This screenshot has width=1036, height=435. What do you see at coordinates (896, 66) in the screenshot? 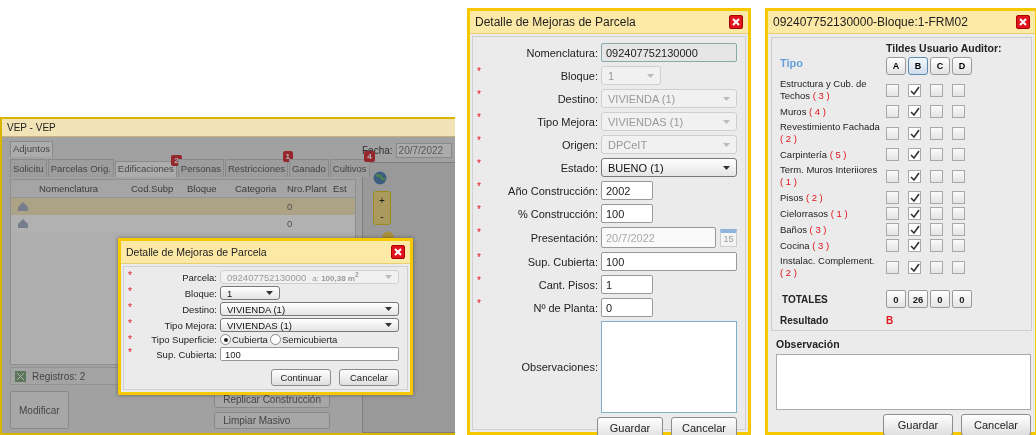
I see `grade-button: A` at bounding box center [896, 66].